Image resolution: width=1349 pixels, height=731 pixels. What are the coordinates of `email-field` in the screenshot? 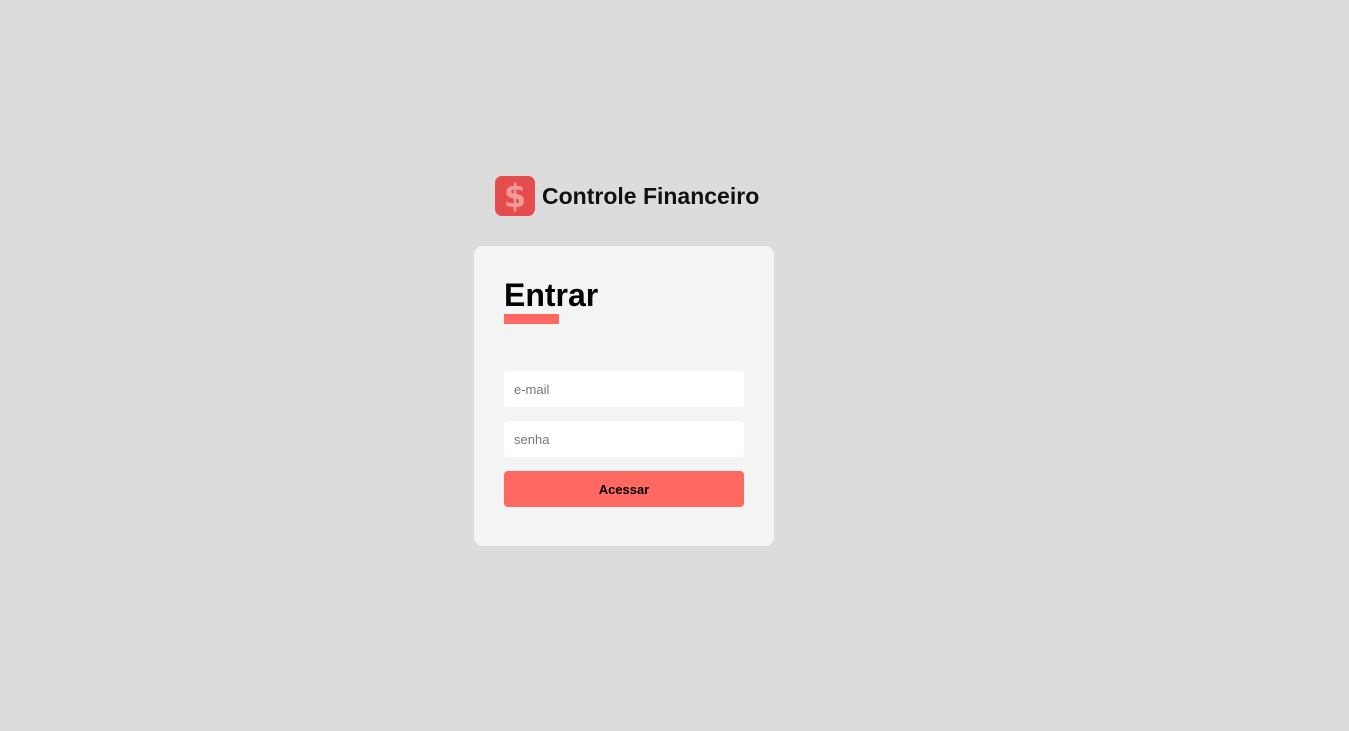 It's located at (624, 389).